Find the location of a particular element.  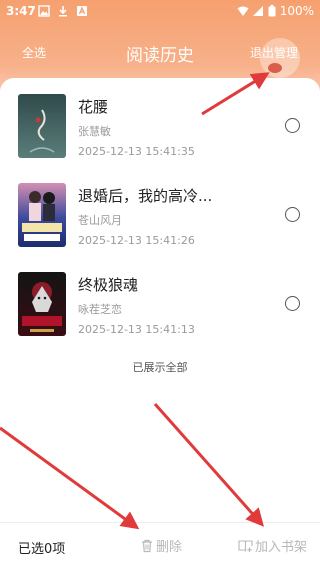

download-icon is located at coordinates (63, 11).